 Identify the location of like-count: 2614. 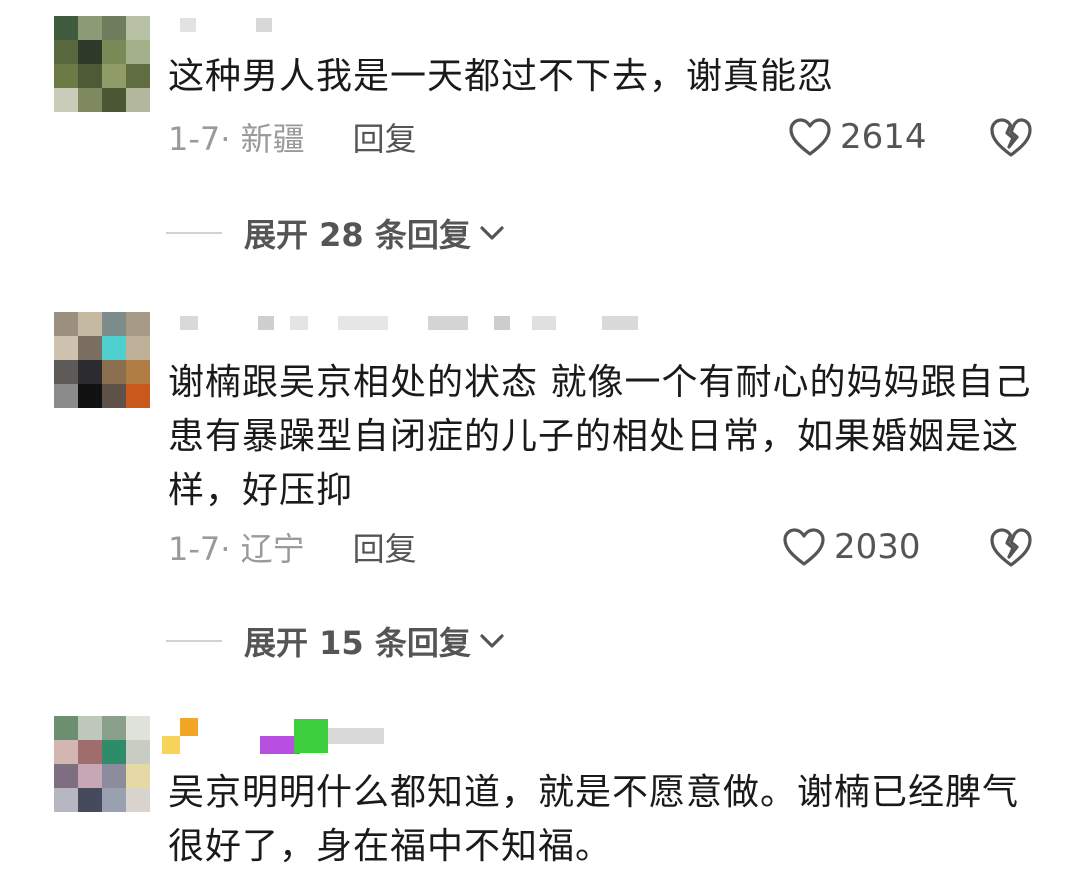
(883, 137).